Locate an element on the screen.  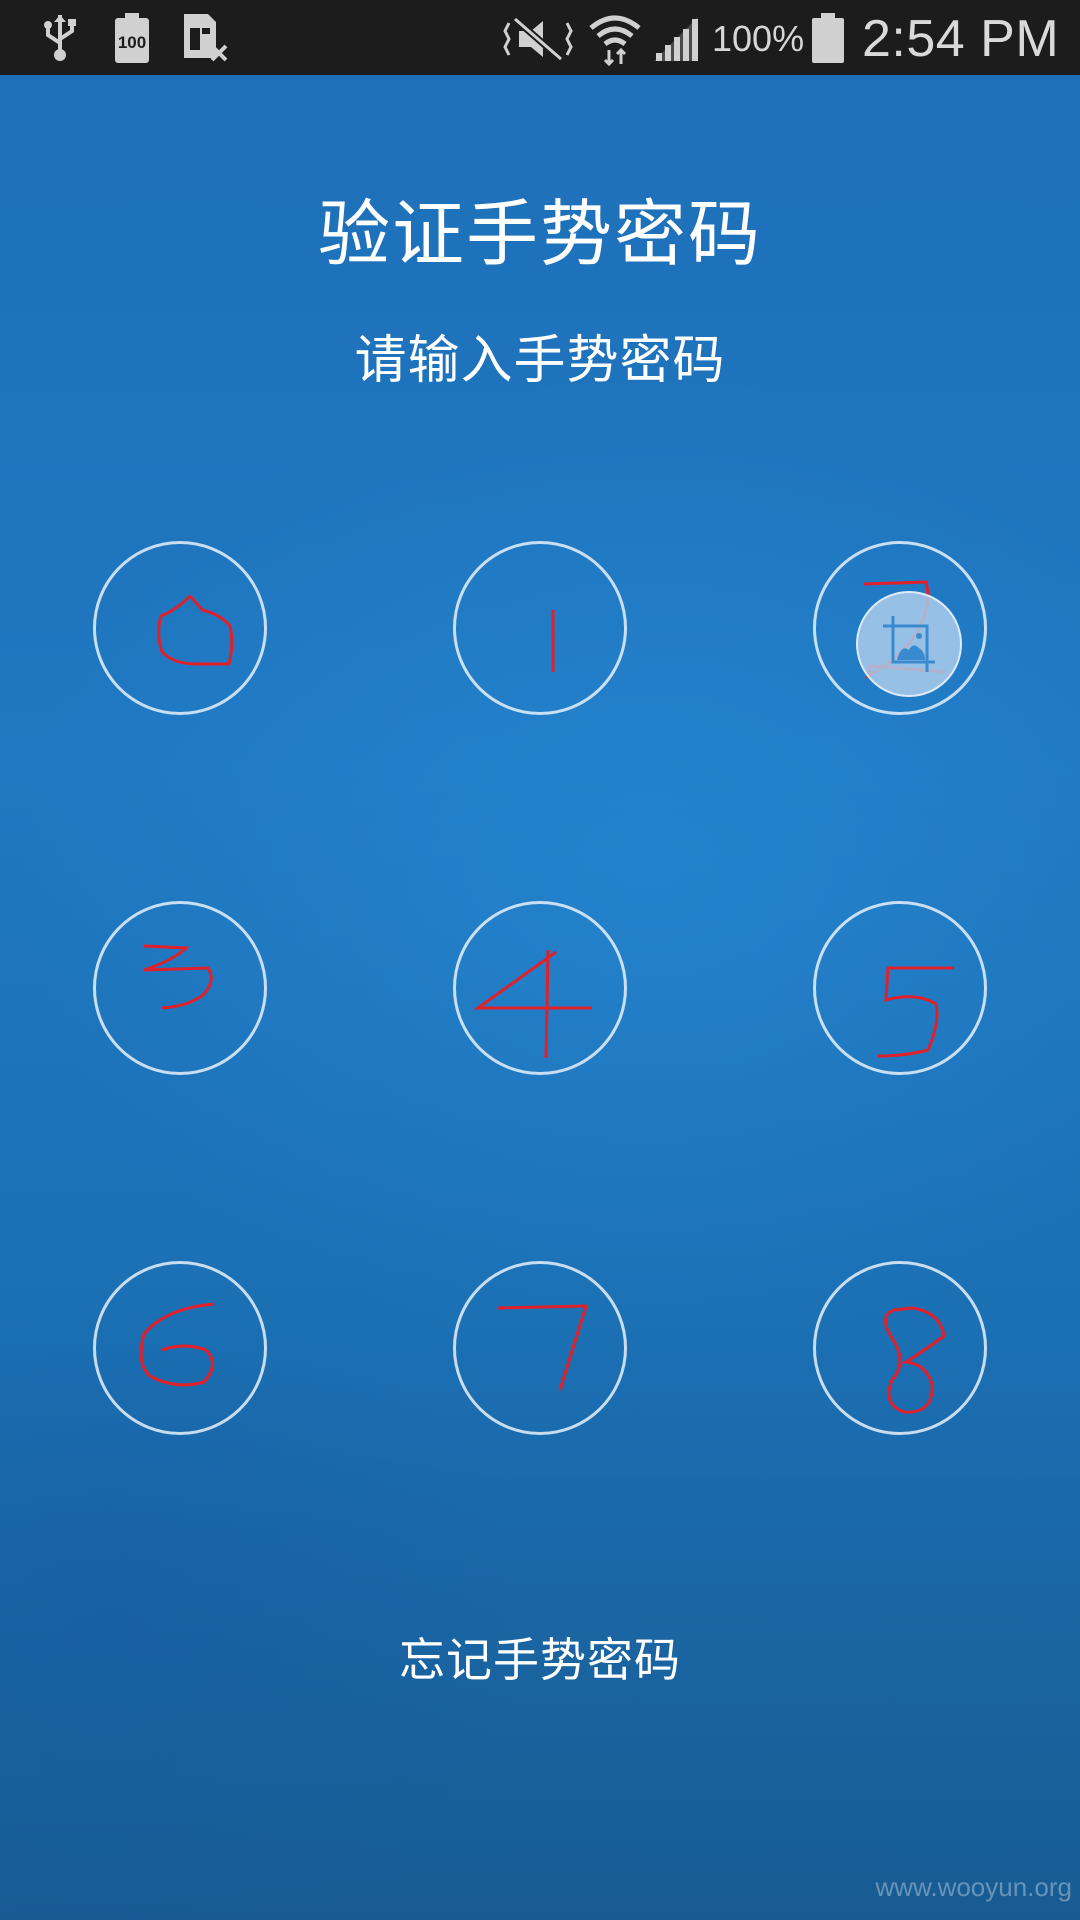
watermark: www.wooyun.org is located at coordinates (973, 1887).